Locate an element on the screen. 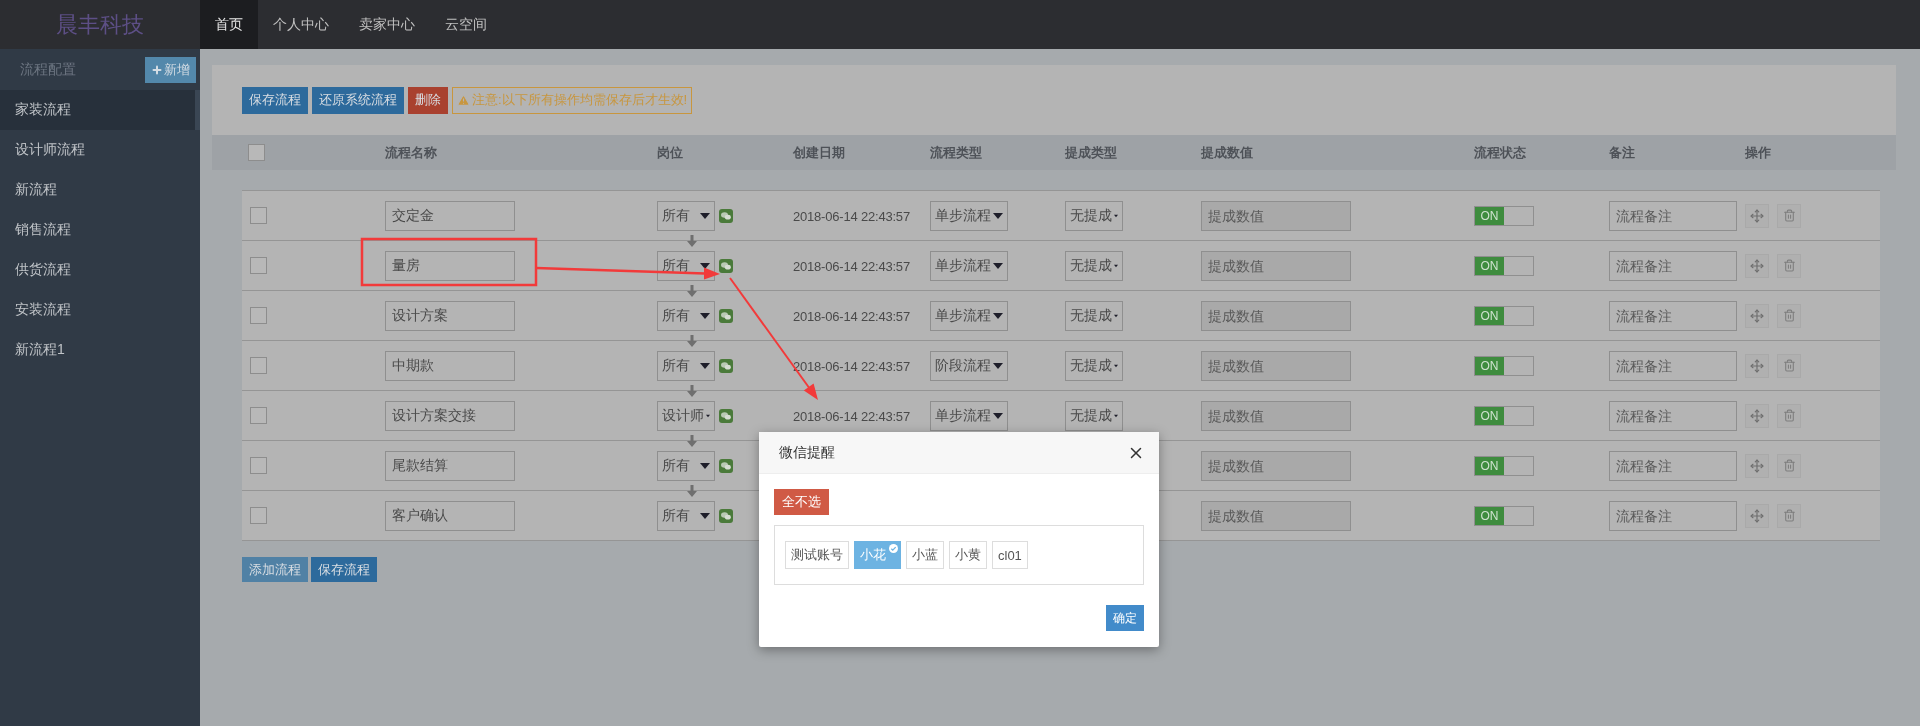  name-field: 设计方案 is located at coordinates (450, 315).